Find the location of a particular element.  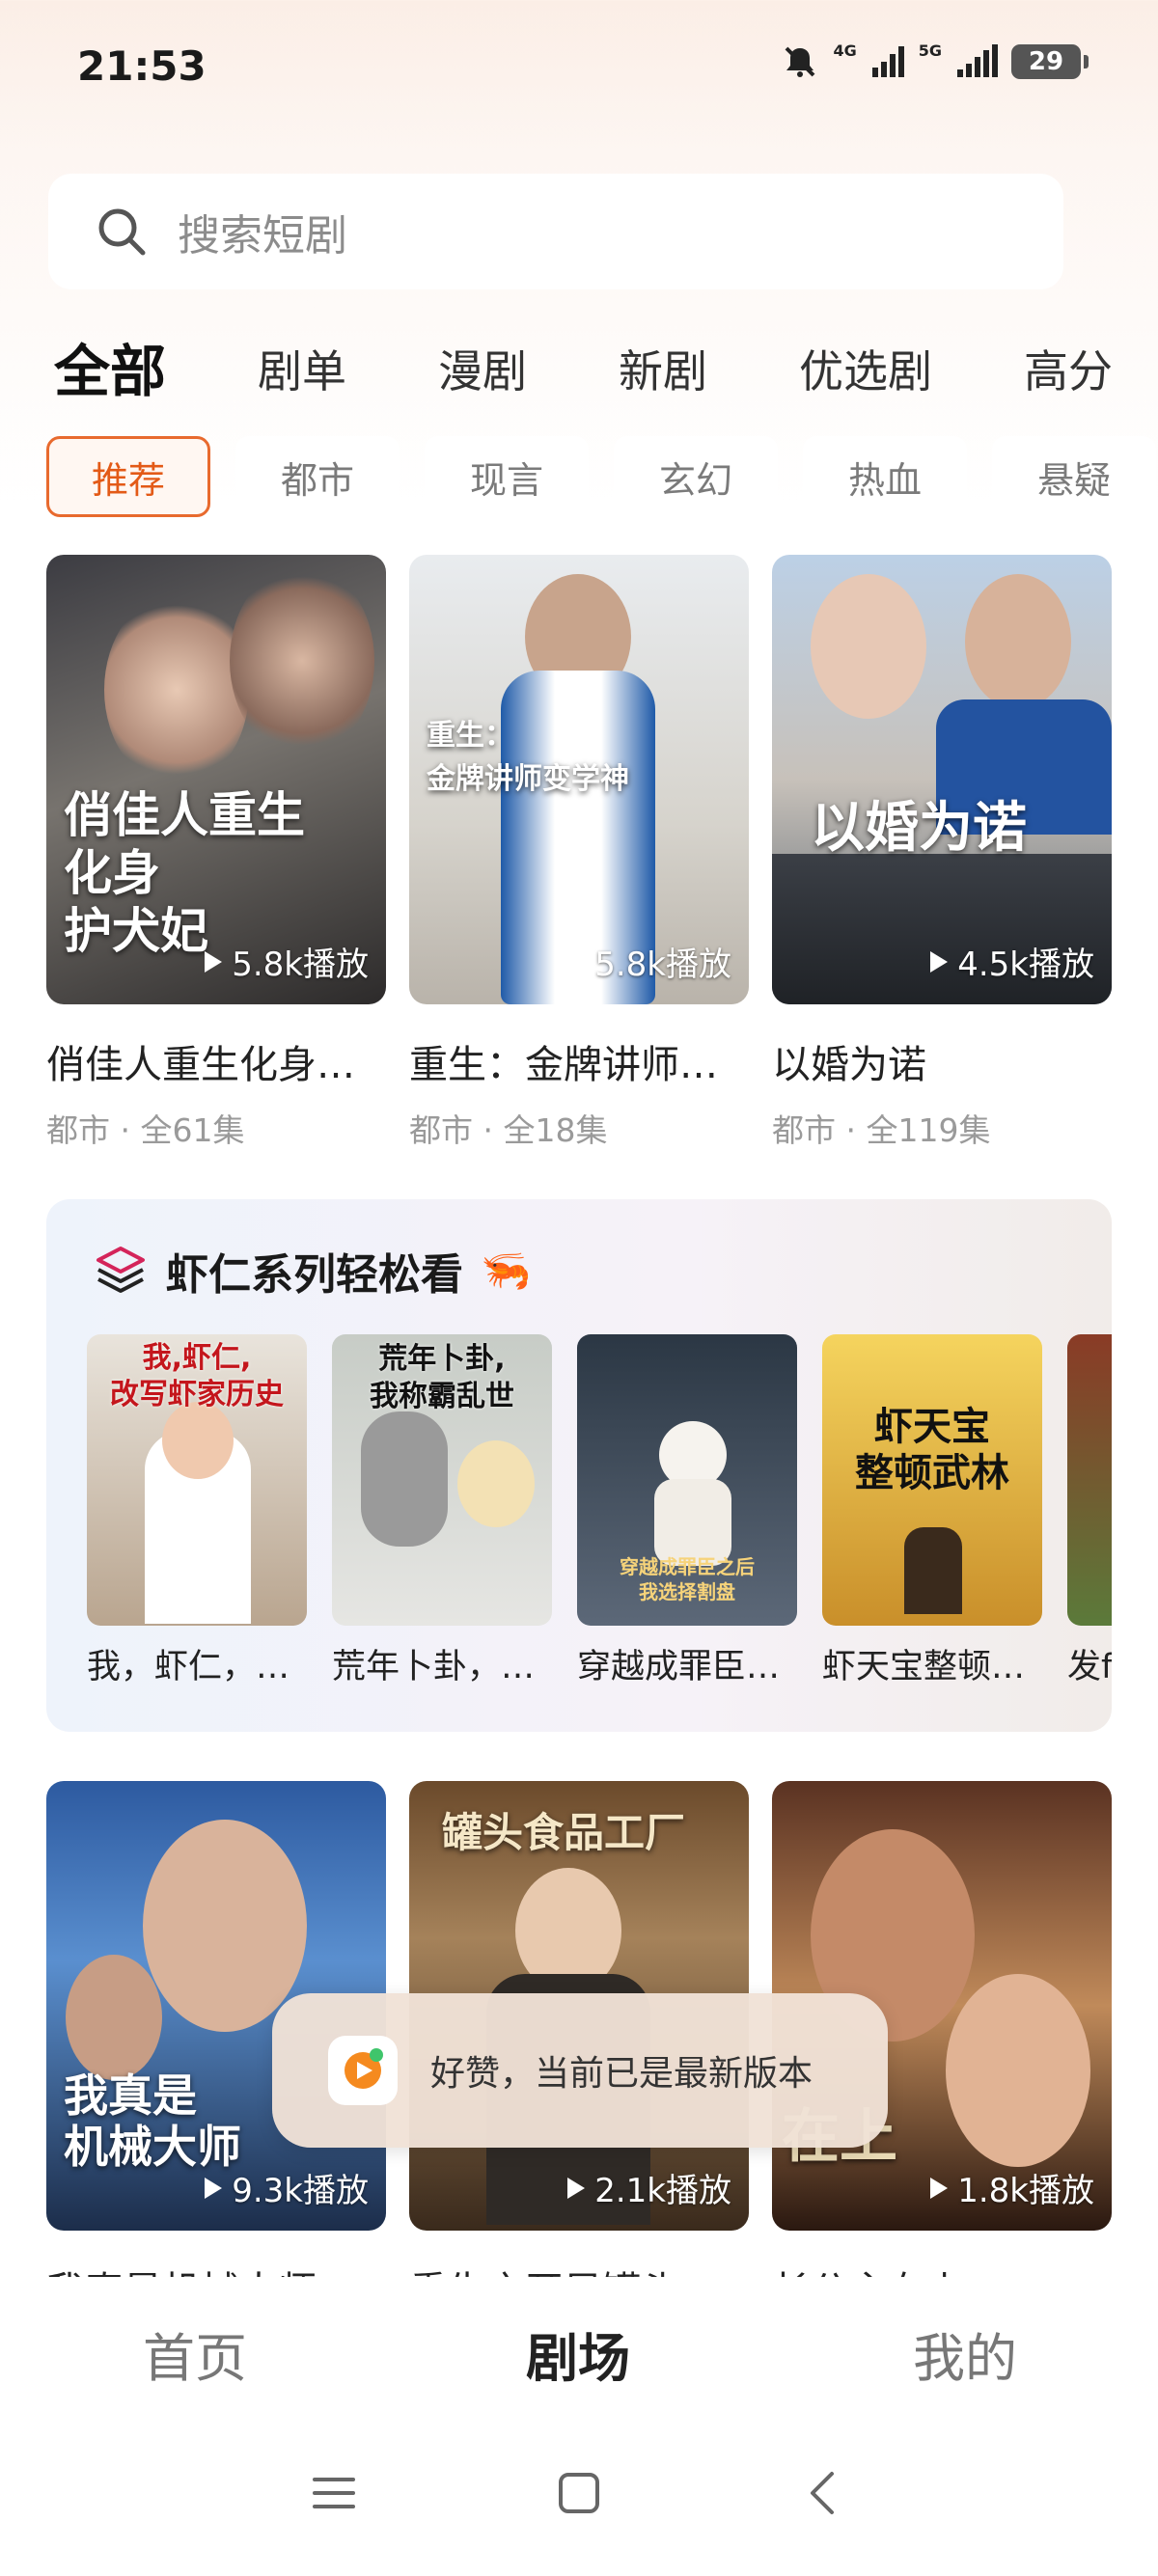

layers-icon is located at coordinates (120, 1270).